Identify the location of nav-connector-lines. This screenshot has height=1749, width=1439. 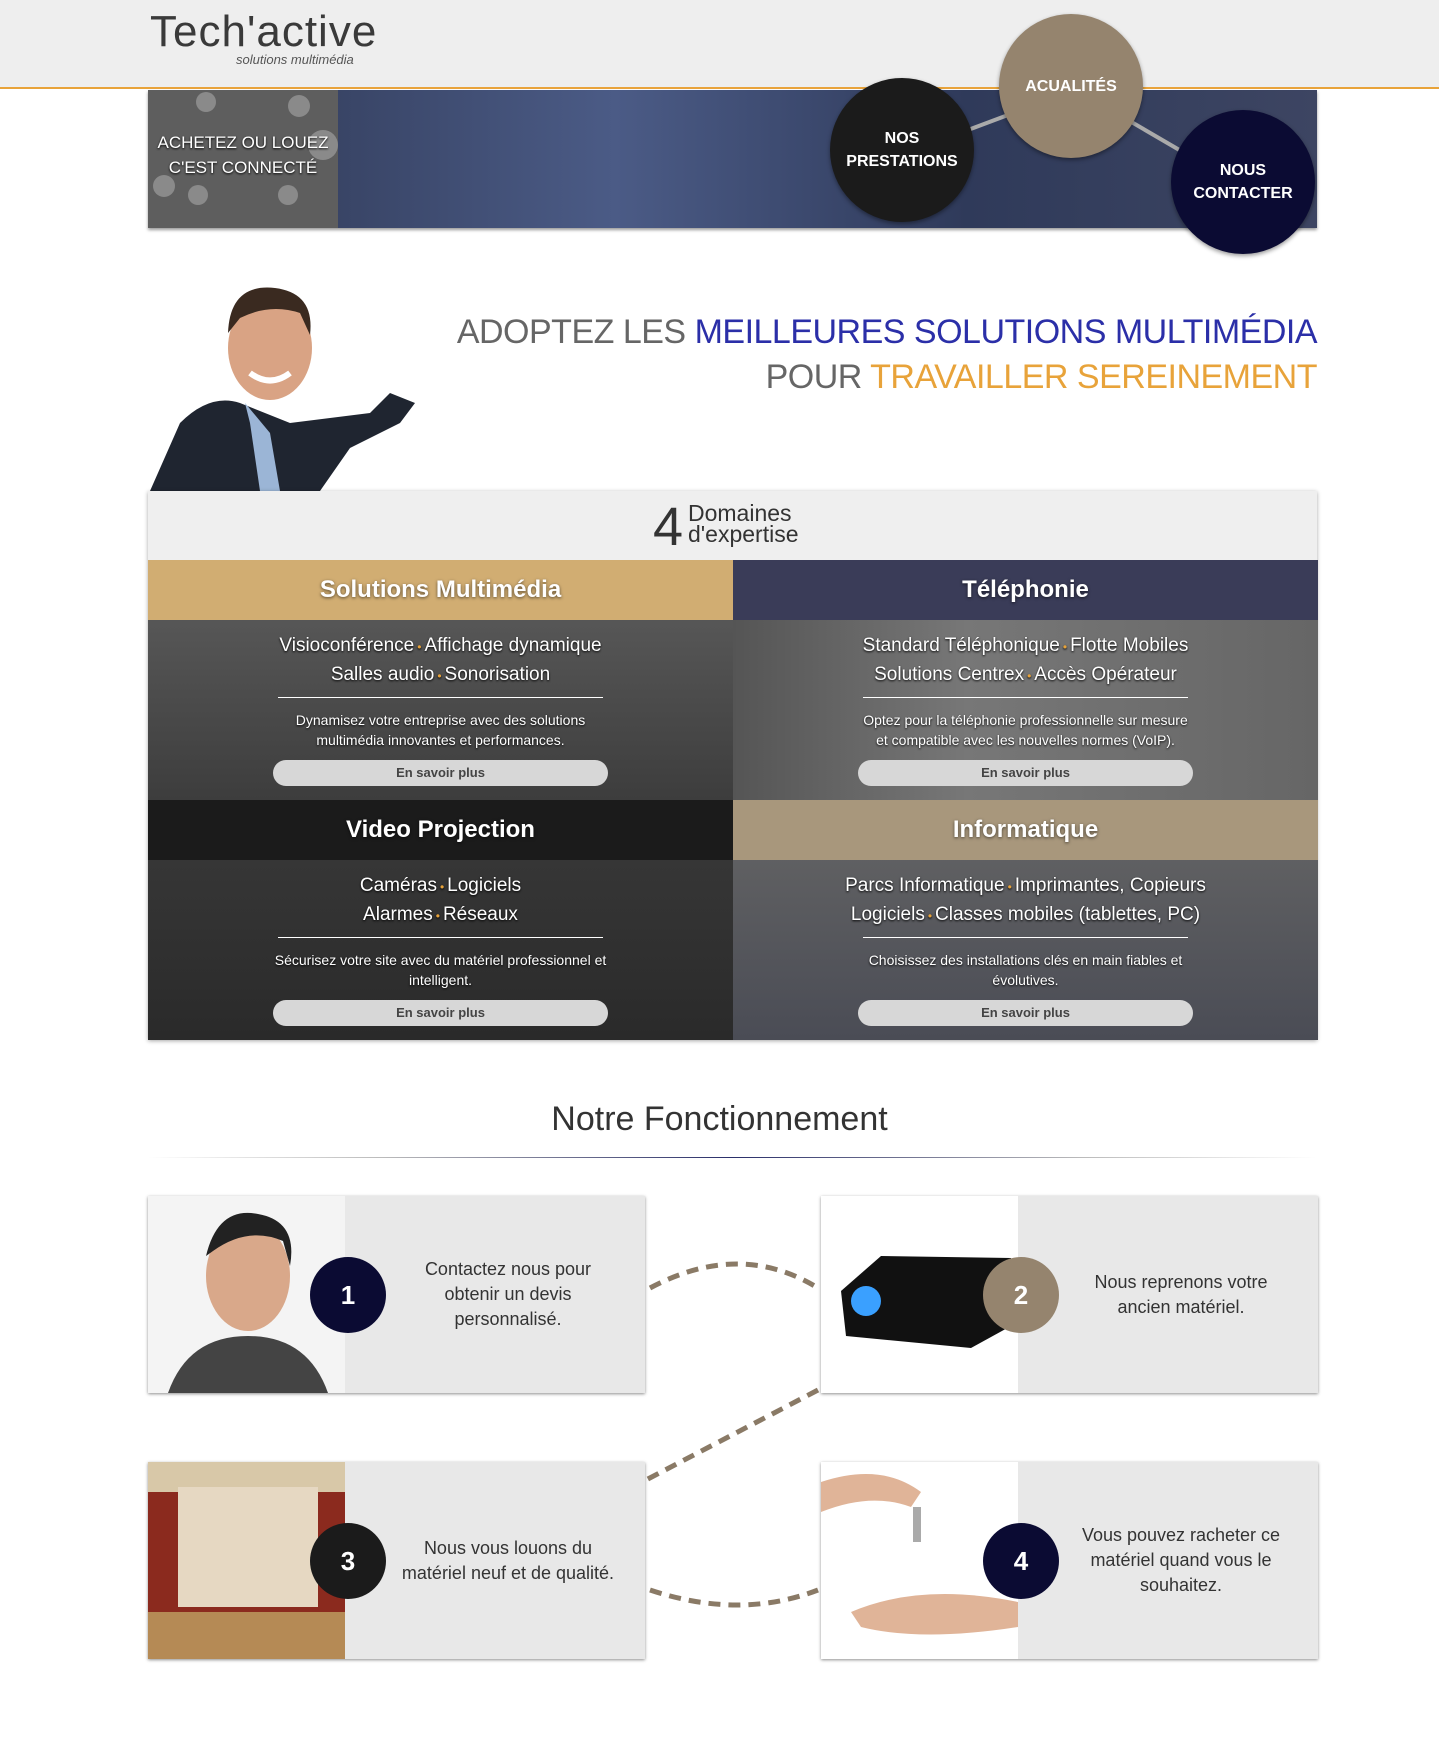
(1078, 127).